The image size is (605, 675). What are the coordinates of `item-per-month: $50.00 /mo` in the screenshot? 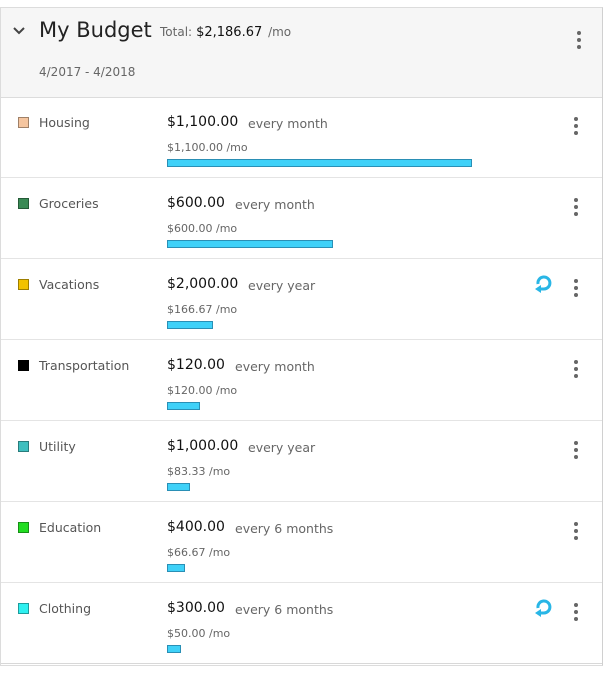 It's located at (199, 633).